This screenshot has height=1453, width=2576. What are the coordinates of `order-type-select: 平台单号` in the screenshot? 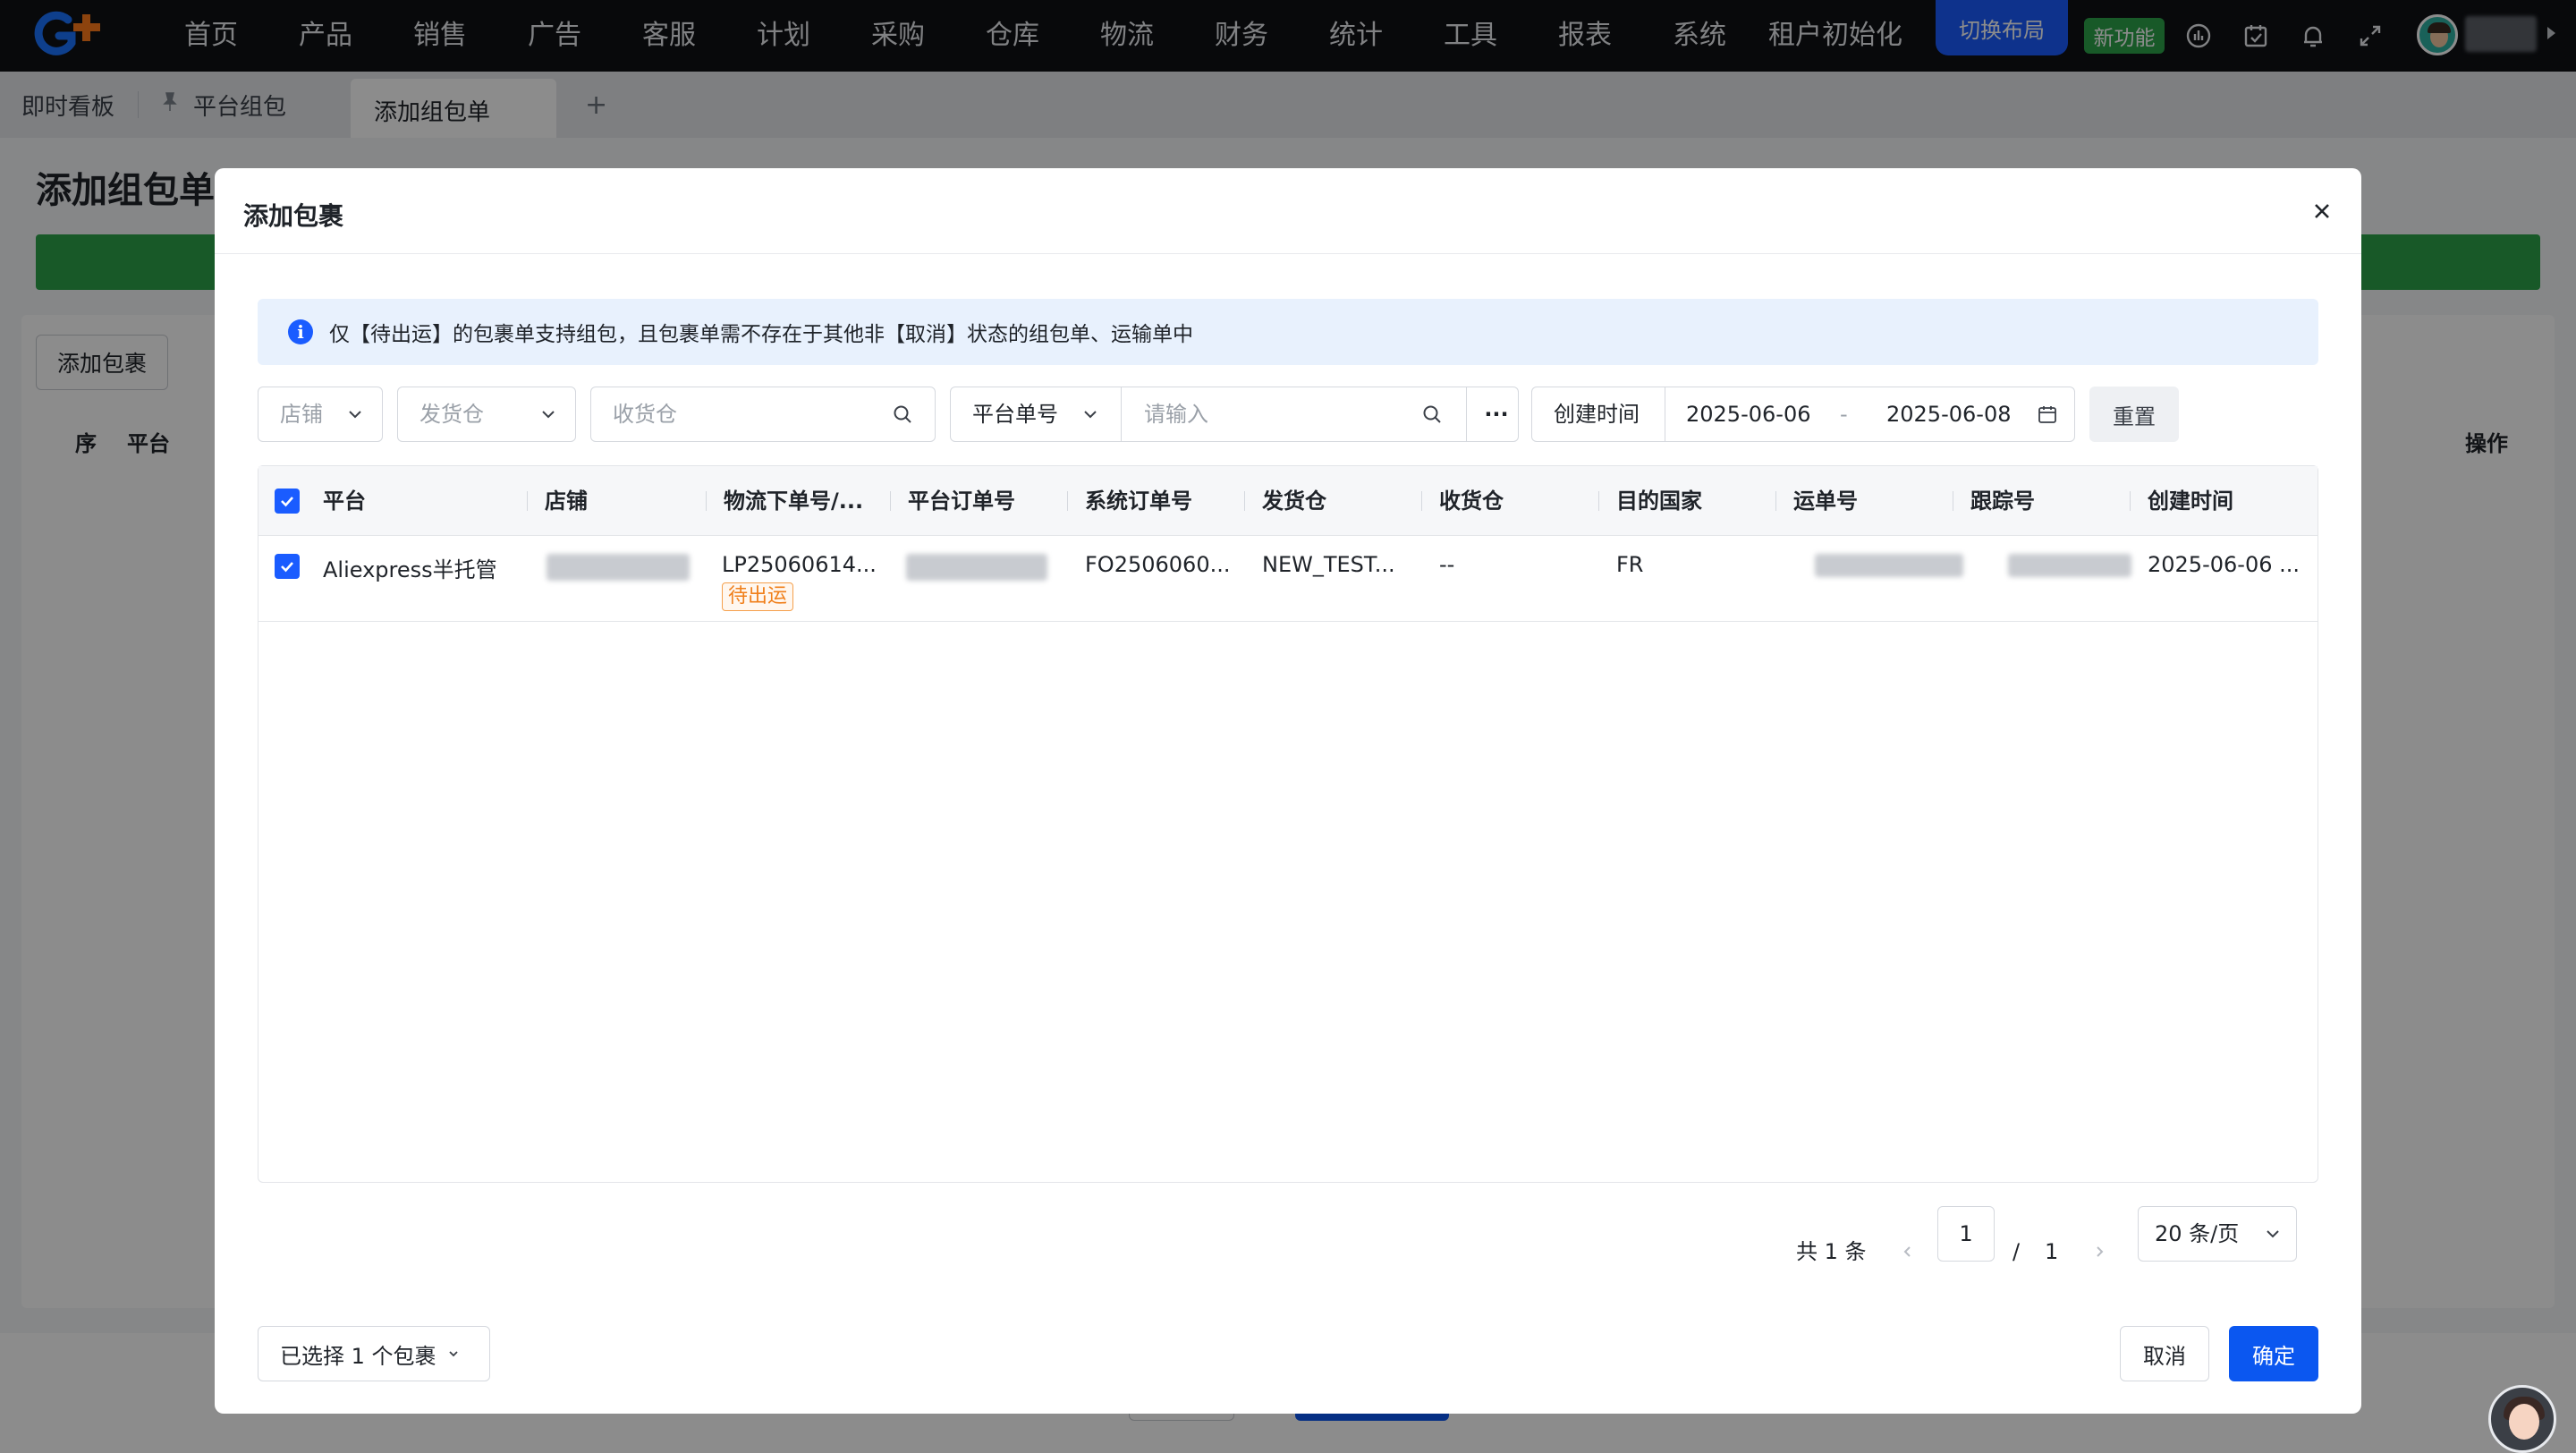 It's located at (1015, 414).